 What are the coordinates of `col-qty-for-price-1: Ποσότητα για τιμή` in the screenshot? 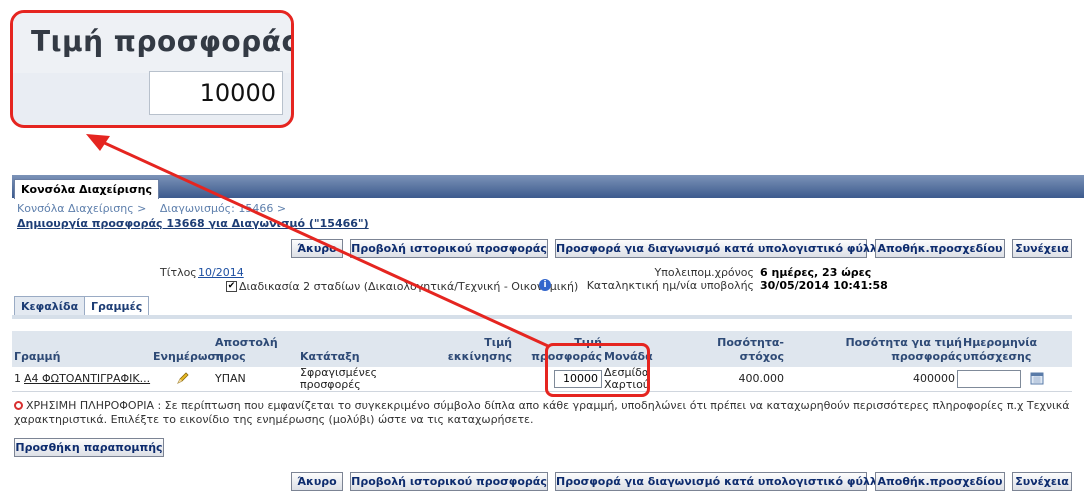 It's located at (903, 342).